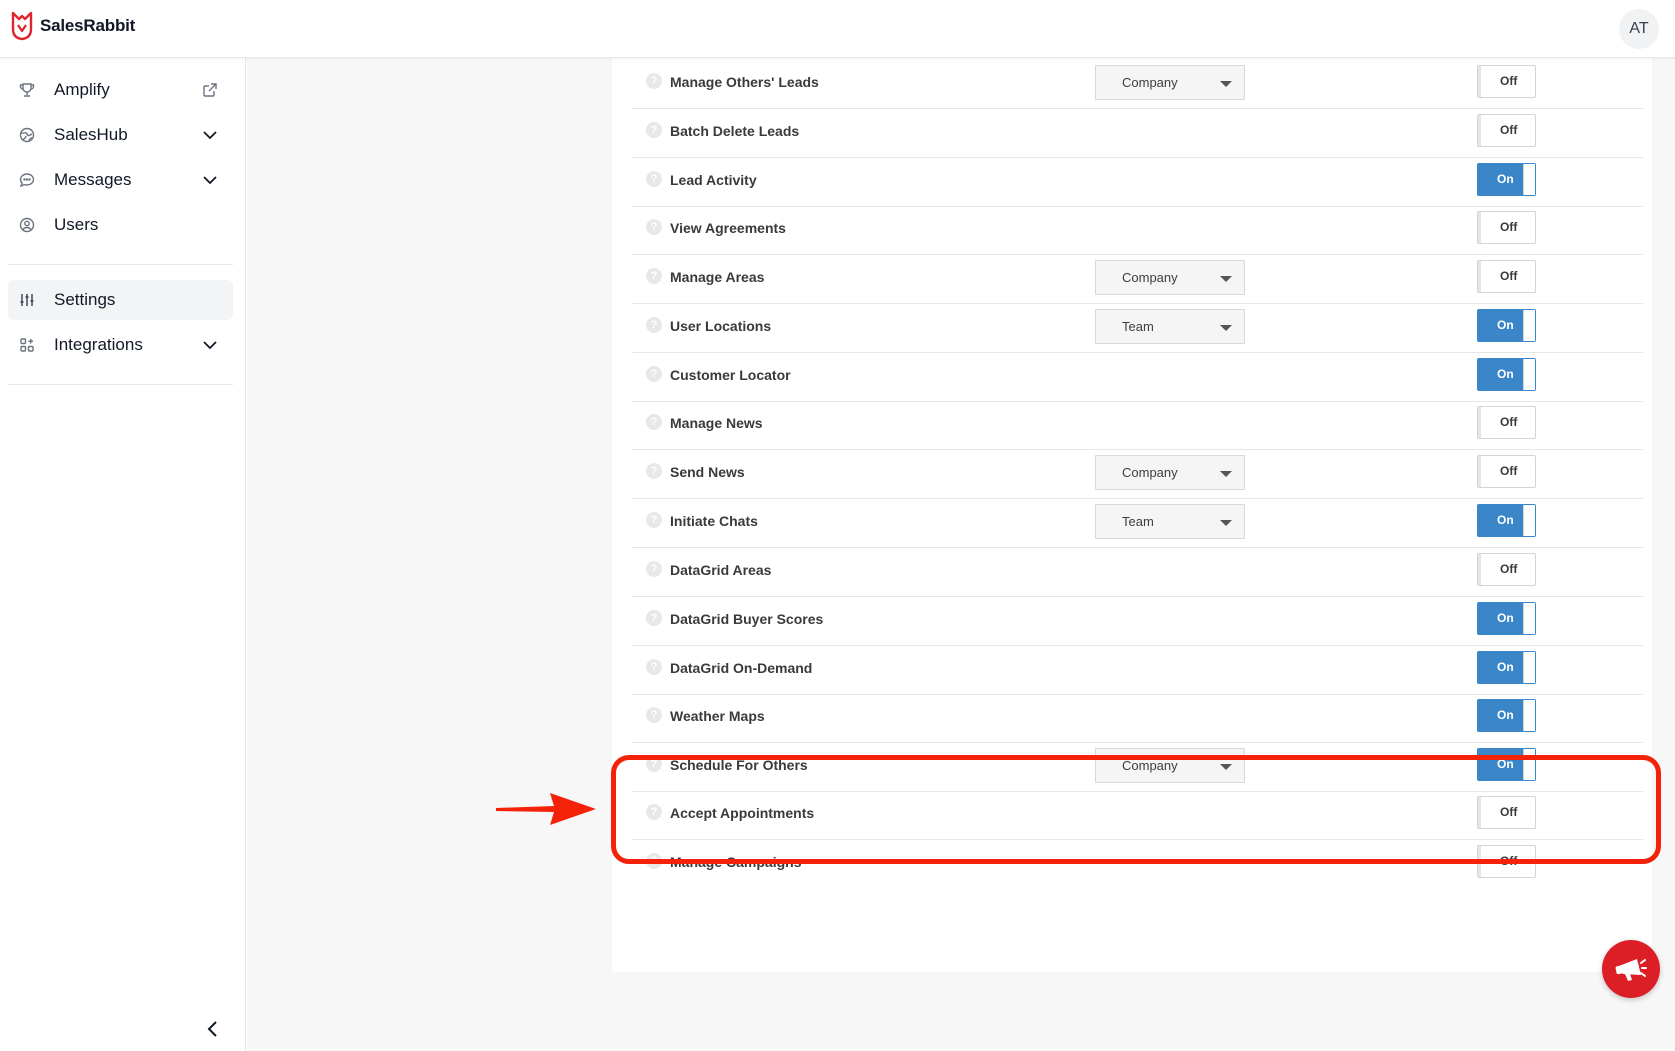  I want to click on permission-label: DataGrid On-Demand, so click(741, 668).